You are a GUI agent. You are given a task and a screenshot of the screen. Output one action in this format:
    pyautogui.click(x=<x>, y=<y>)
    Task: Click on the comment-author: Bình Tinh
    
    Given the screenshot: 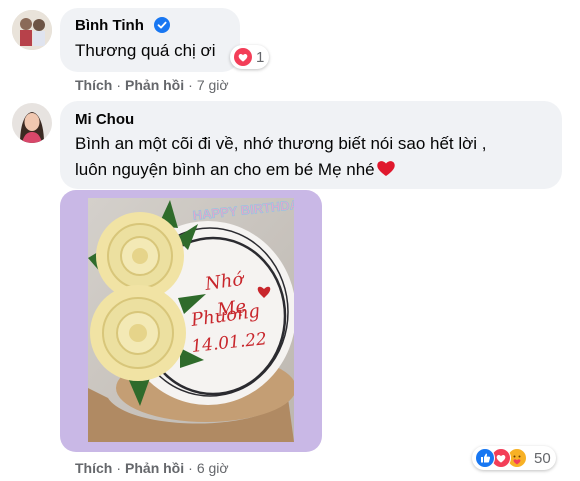 What is the action you would take?
    pyautogui.click(x=109, y=25)
    